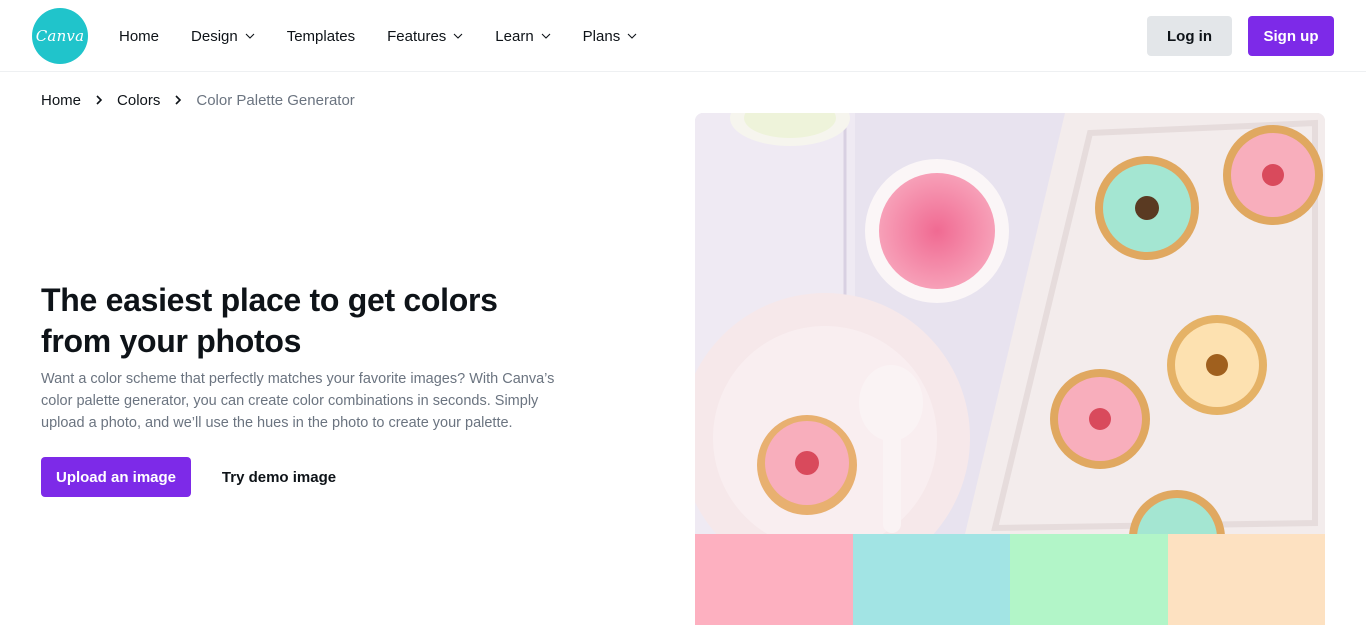 This screenshot has height=625, width=1366. I want to click on nav-item-features: Features, so click(425, 36).